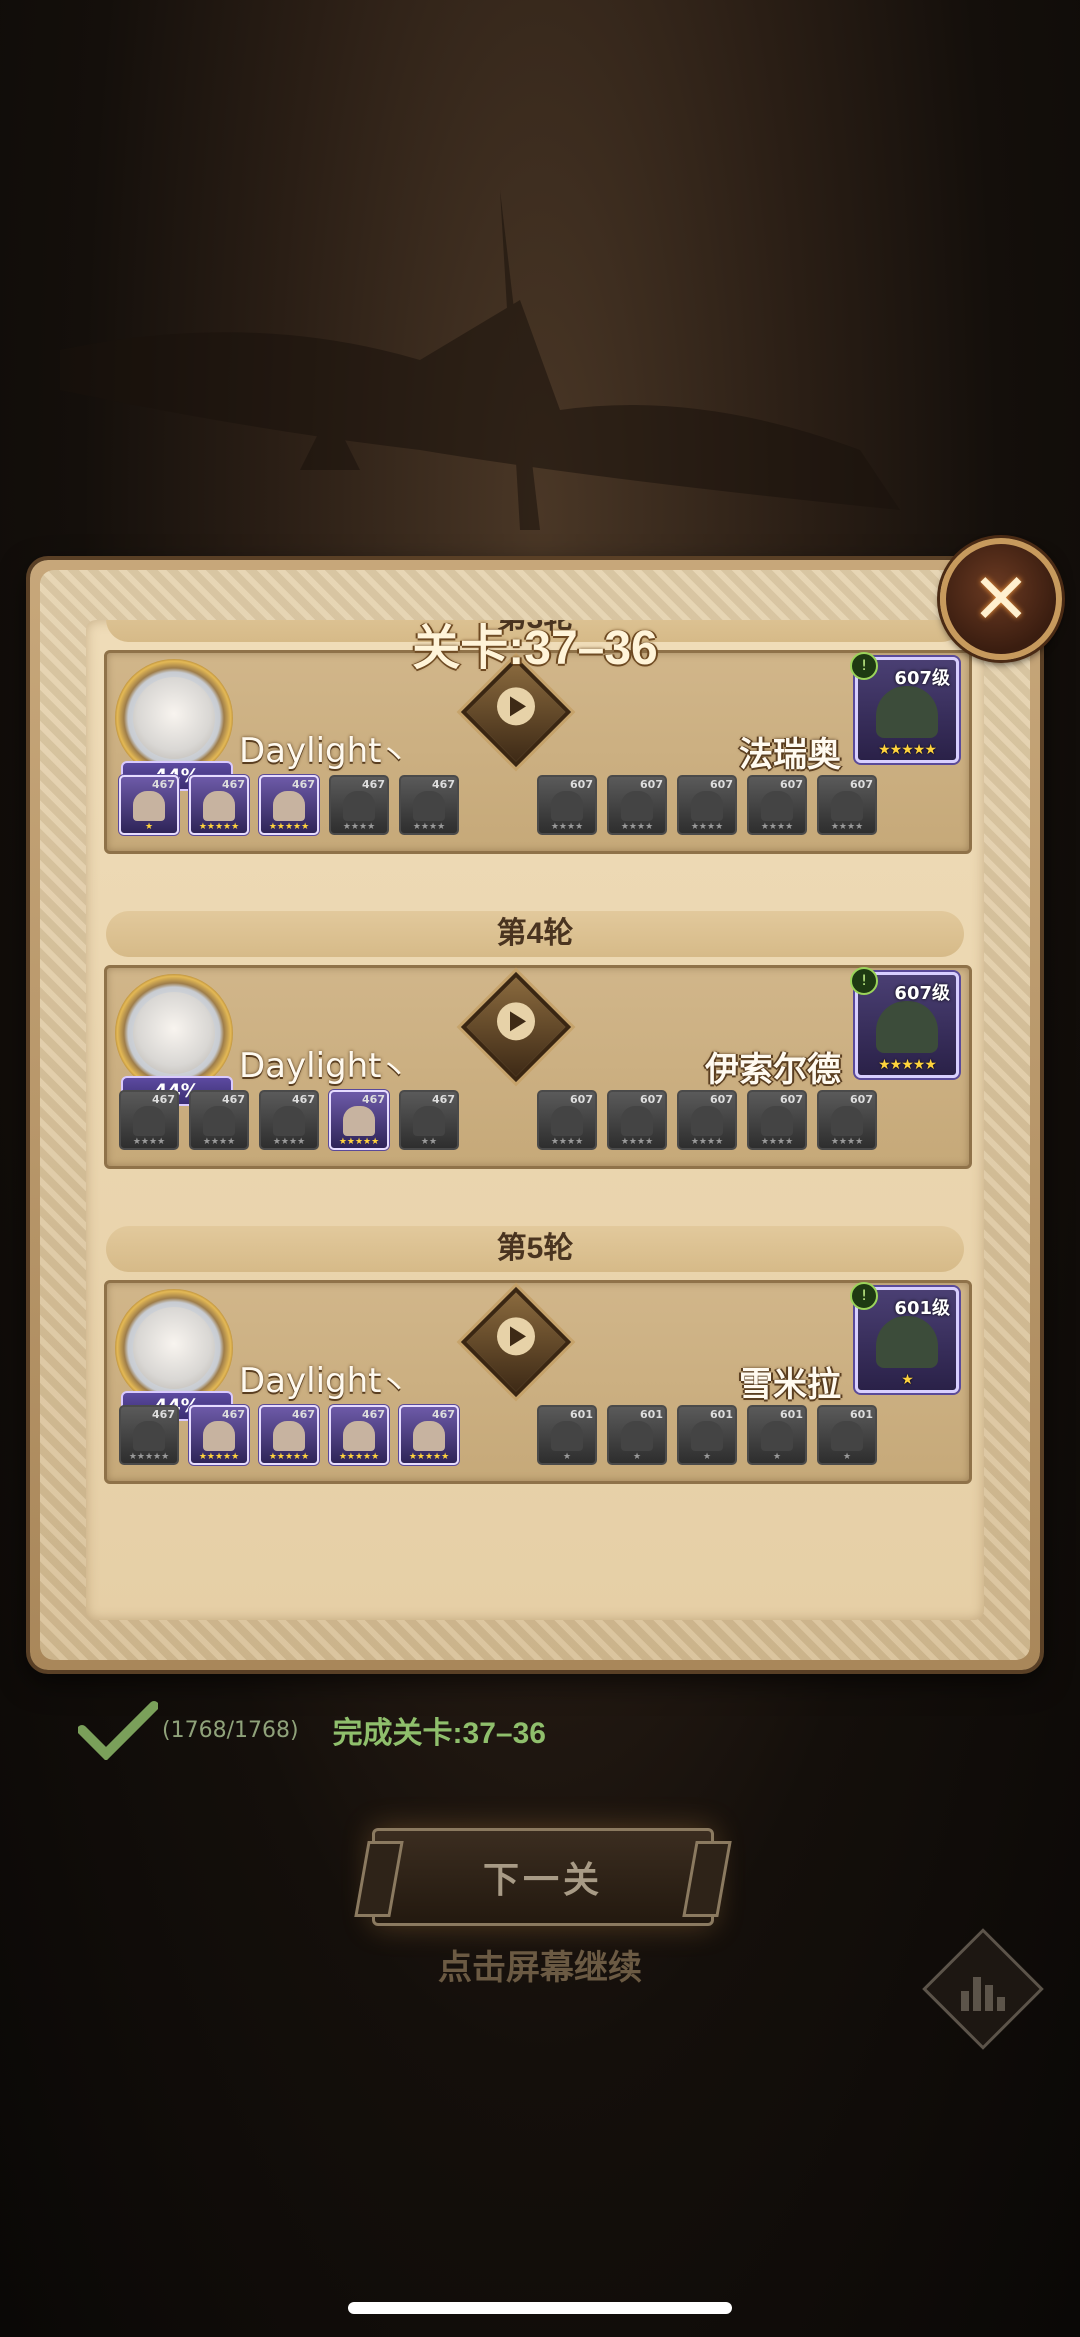 The height and width of the screenshot is (2337, 1080). Describe the element at coordinates (540, 1964) in the screenshot. I see `tap-to-continue: 点击屏幕继续` at that location.